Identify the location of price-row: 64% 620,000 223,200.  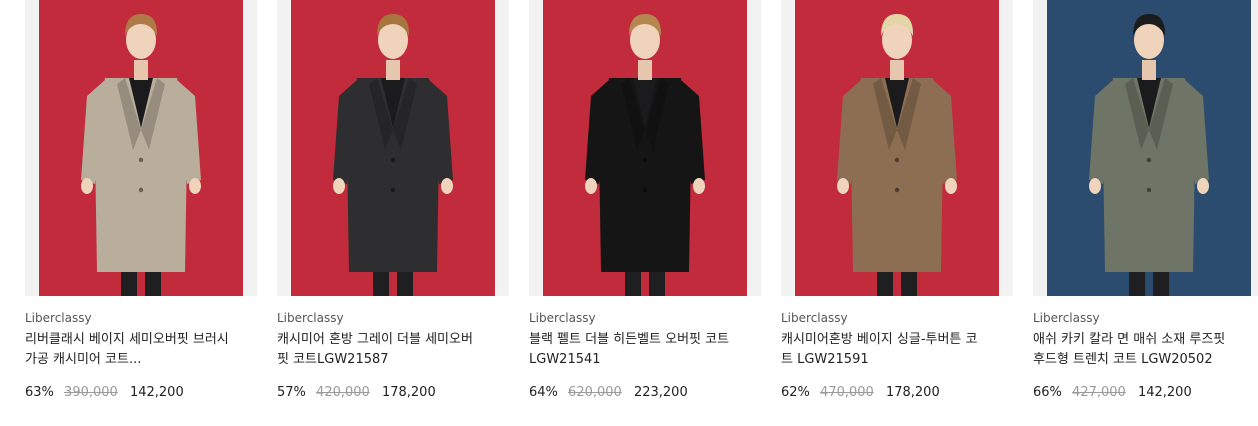
(645, 393).